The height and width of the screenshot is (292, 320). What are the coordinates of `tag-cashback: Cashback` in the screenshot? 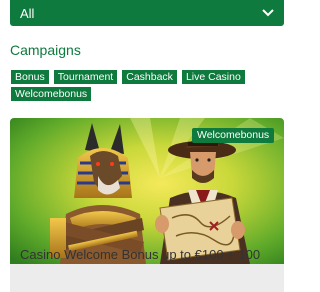 It's located at (149, 77).